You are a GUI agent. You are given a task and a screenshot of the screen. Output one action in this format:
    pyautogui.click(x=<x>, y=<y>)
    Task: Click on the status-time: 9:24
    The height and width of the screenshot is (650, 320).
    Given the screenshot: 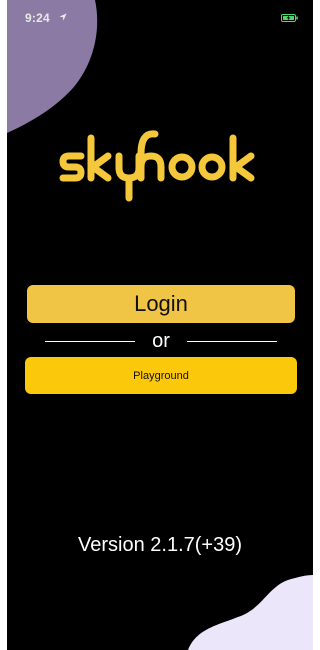 What is the action you would take?
    pyautogui.click(x=37, y=18)
    